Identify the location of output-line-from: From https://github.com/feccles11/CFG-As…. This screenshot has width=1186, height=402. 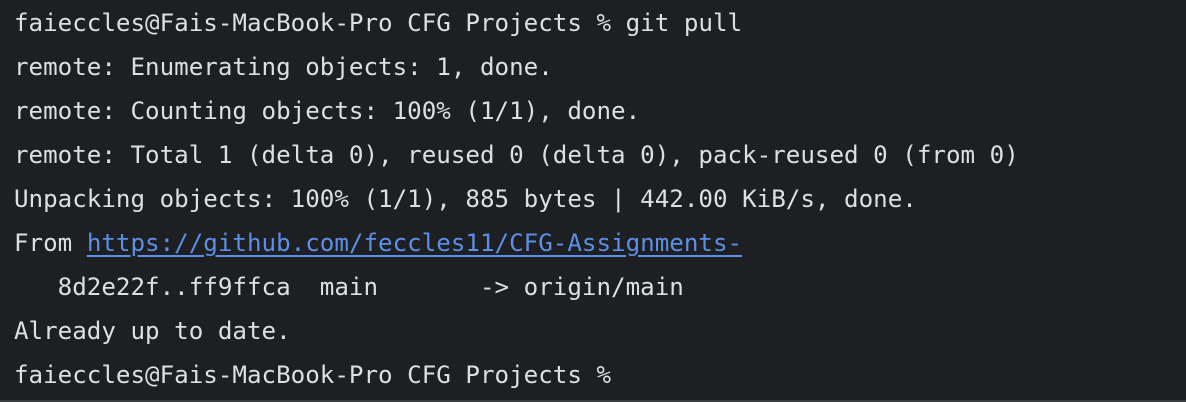
(600, 243).